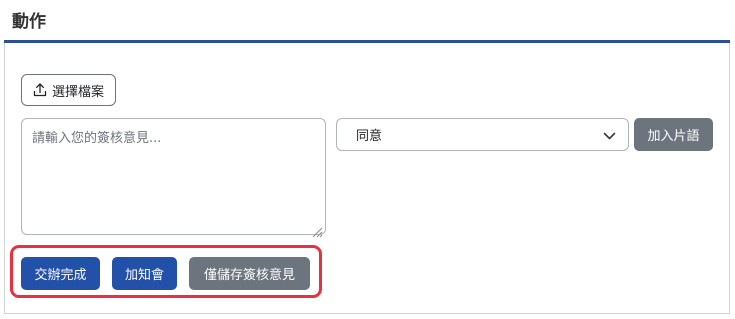 Image resolution: width=735 pixels, height=319 pixels. What do you see at coordinates (369, 136) in the screenshot?
I see `phrase-select-value: 同意` at bounding box center [369, 136].